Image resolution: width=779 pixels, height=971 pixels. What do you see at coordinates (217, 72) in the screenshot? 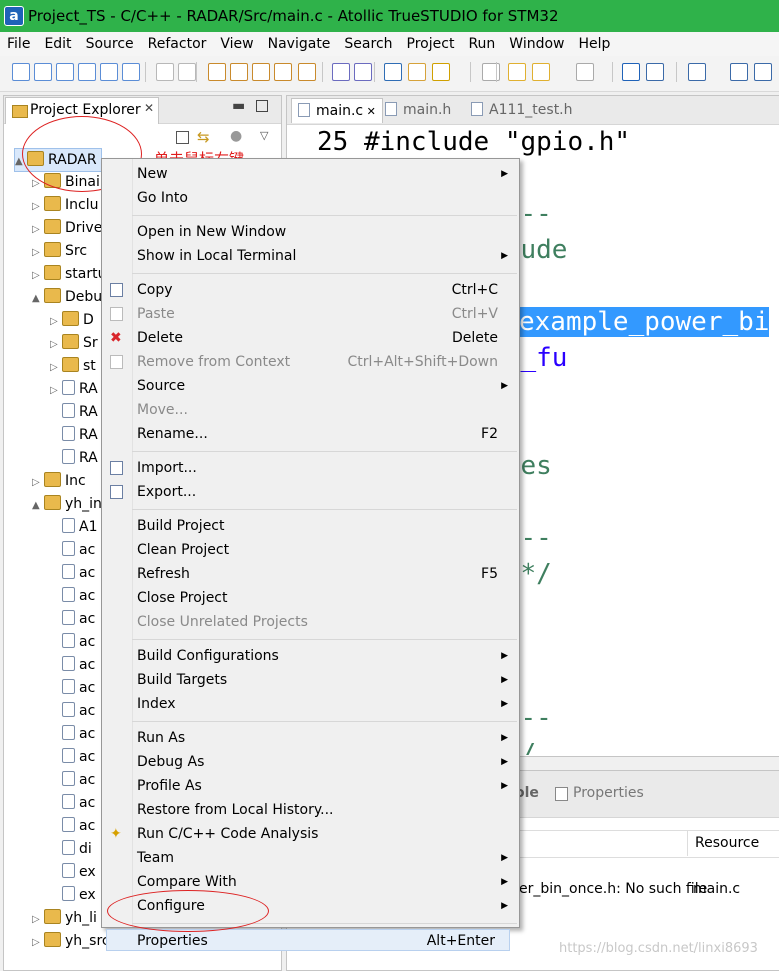
I see `build-icon` at bounding box center [217, 72].